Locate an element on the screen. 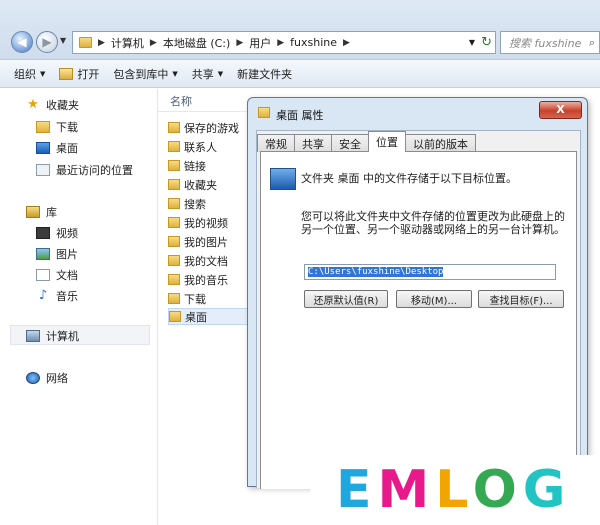 Image resolution: width=600 pixels, height=525 pixels. address-dropdown-icon: ▼ is located at coordinates (472, 42).